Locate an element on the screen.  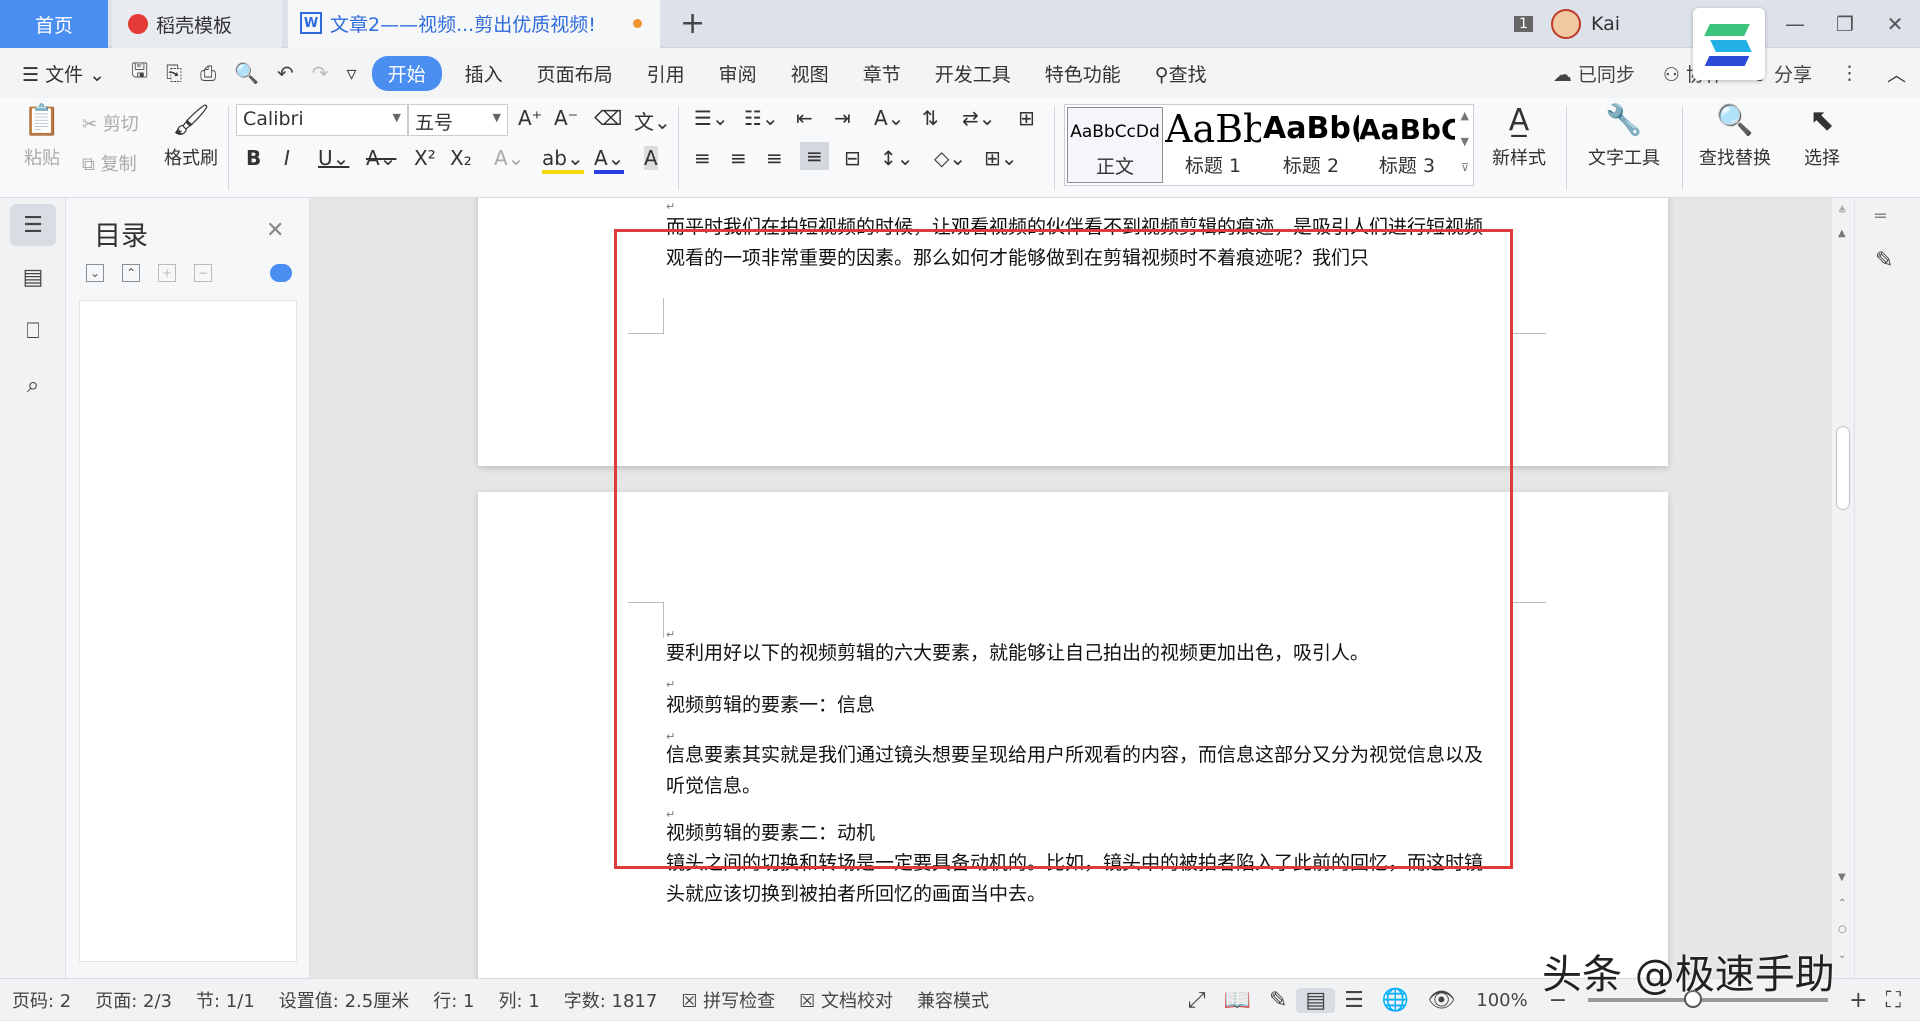
restore-button: ❐ is located at coordinates (1845, 24).